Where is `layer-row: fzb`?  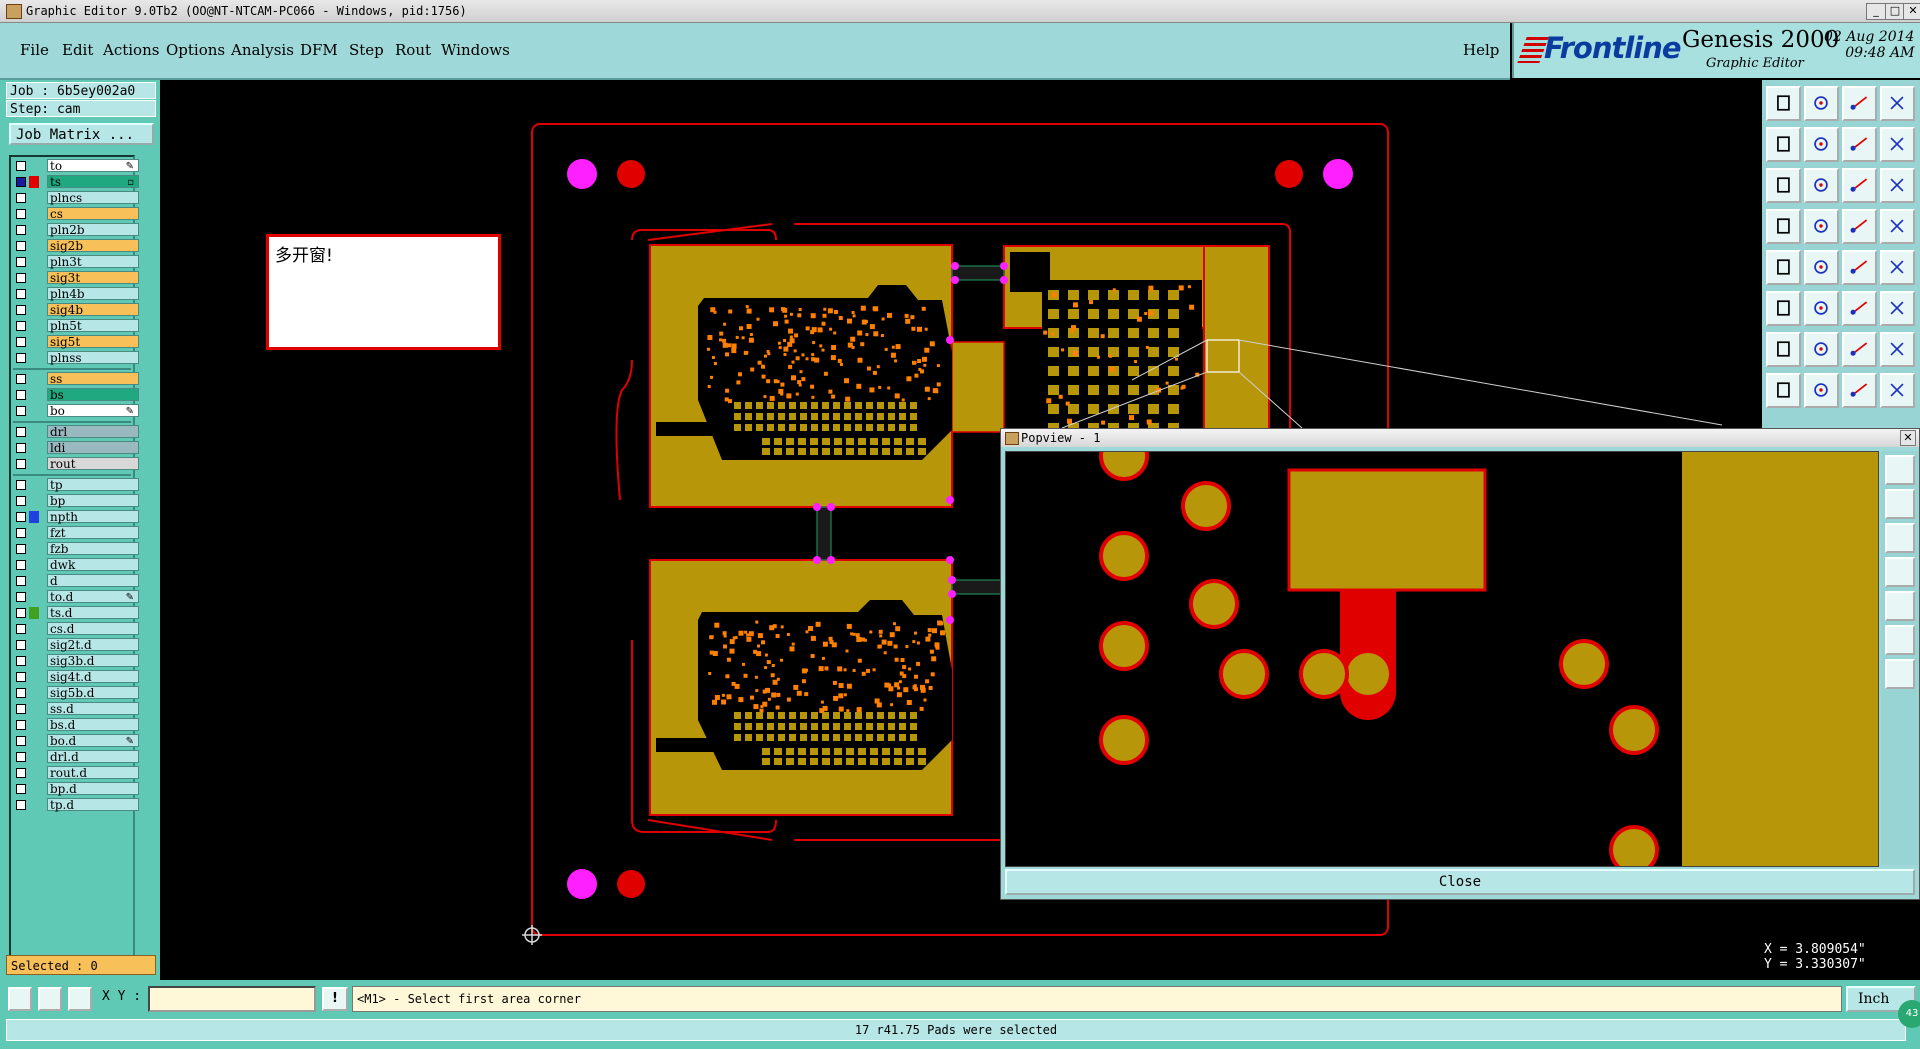
layer-row: fzb is located at coordinates (76, 549).